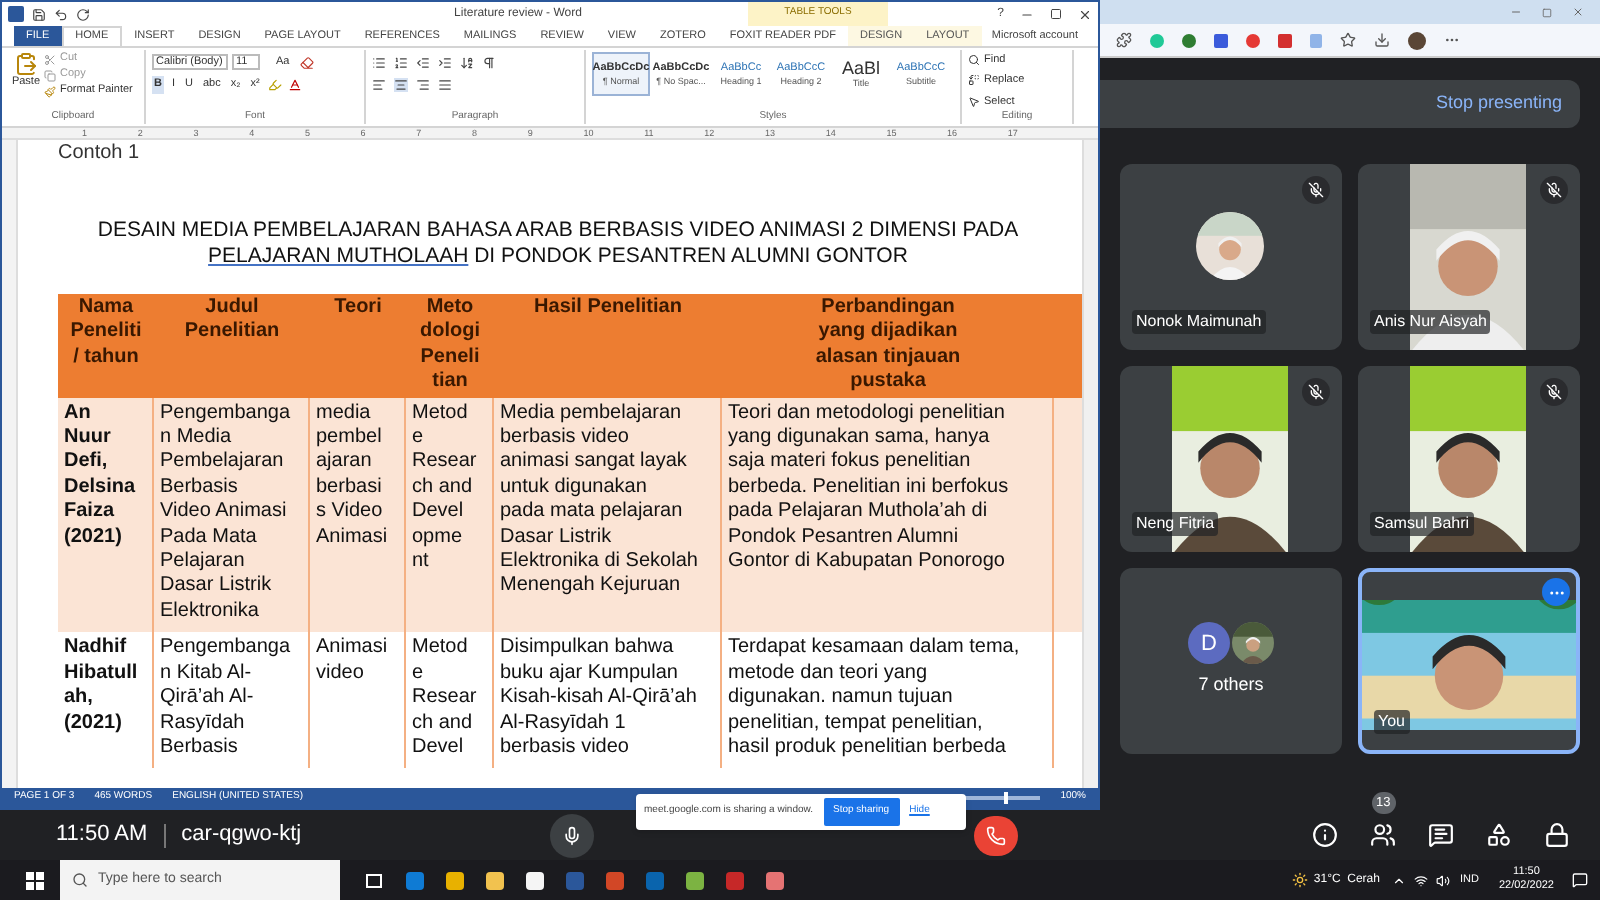 The height and width of the screenshot is (900, 1600). I want to click on mic-icon, so click(571, 835).